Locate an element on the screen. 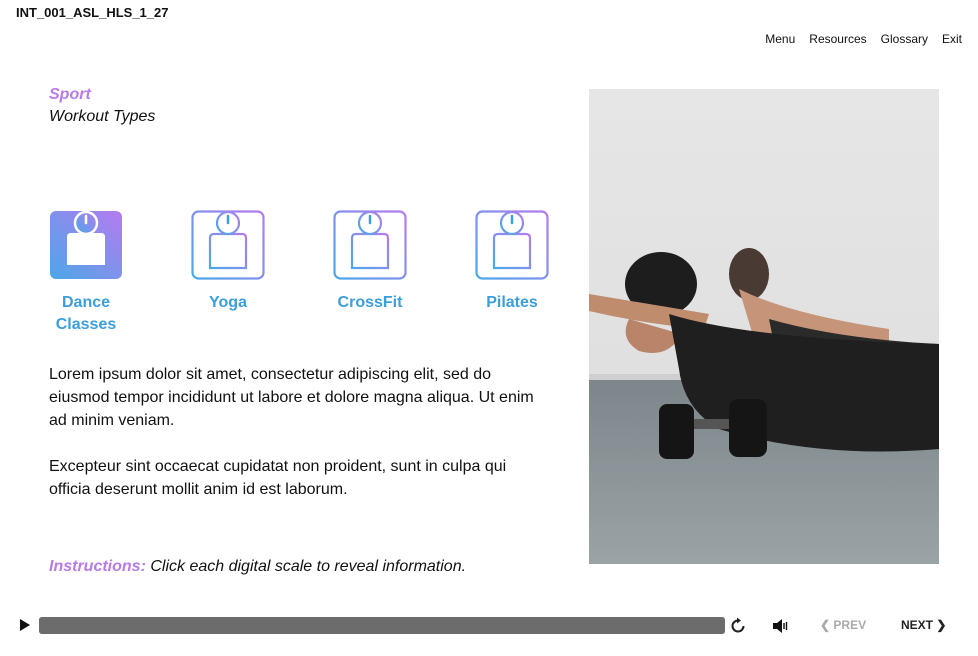 The height and width of the screenshot is (656, 978). play-button is located at coordinates (25, 627).